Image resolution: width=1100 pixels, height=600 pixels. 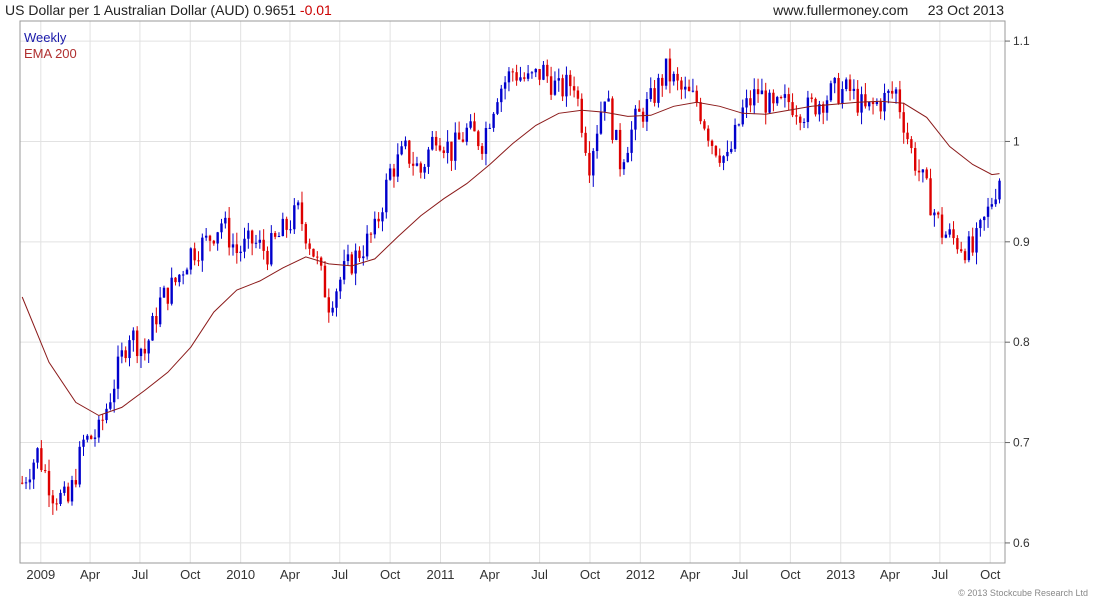 What do you see at coordinates (90, 574) in the screenshot?
I see `x-tick-label: Apr` at bounding box center [90, 574].